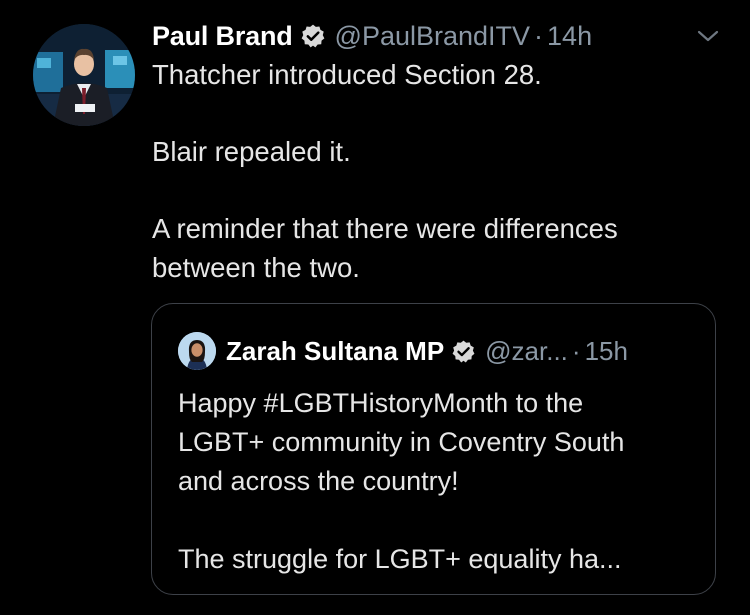  Describe the element at coordinates (347, 74) in the screenshot. I see `tweet-line: Thatcher introduced Section 28.` at that location.